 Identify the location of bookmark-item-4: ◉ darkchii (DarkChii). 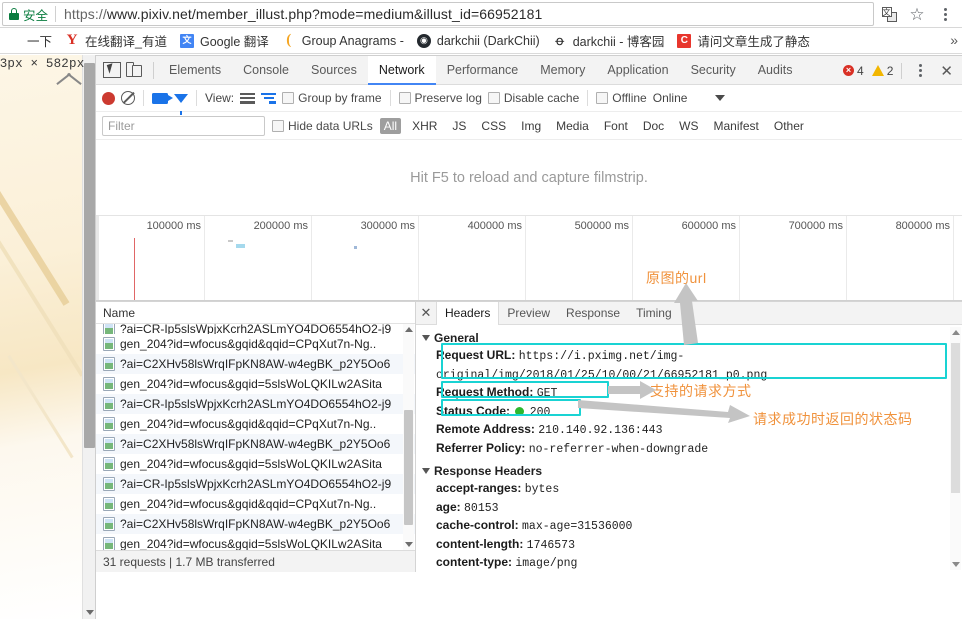
(478, 41).